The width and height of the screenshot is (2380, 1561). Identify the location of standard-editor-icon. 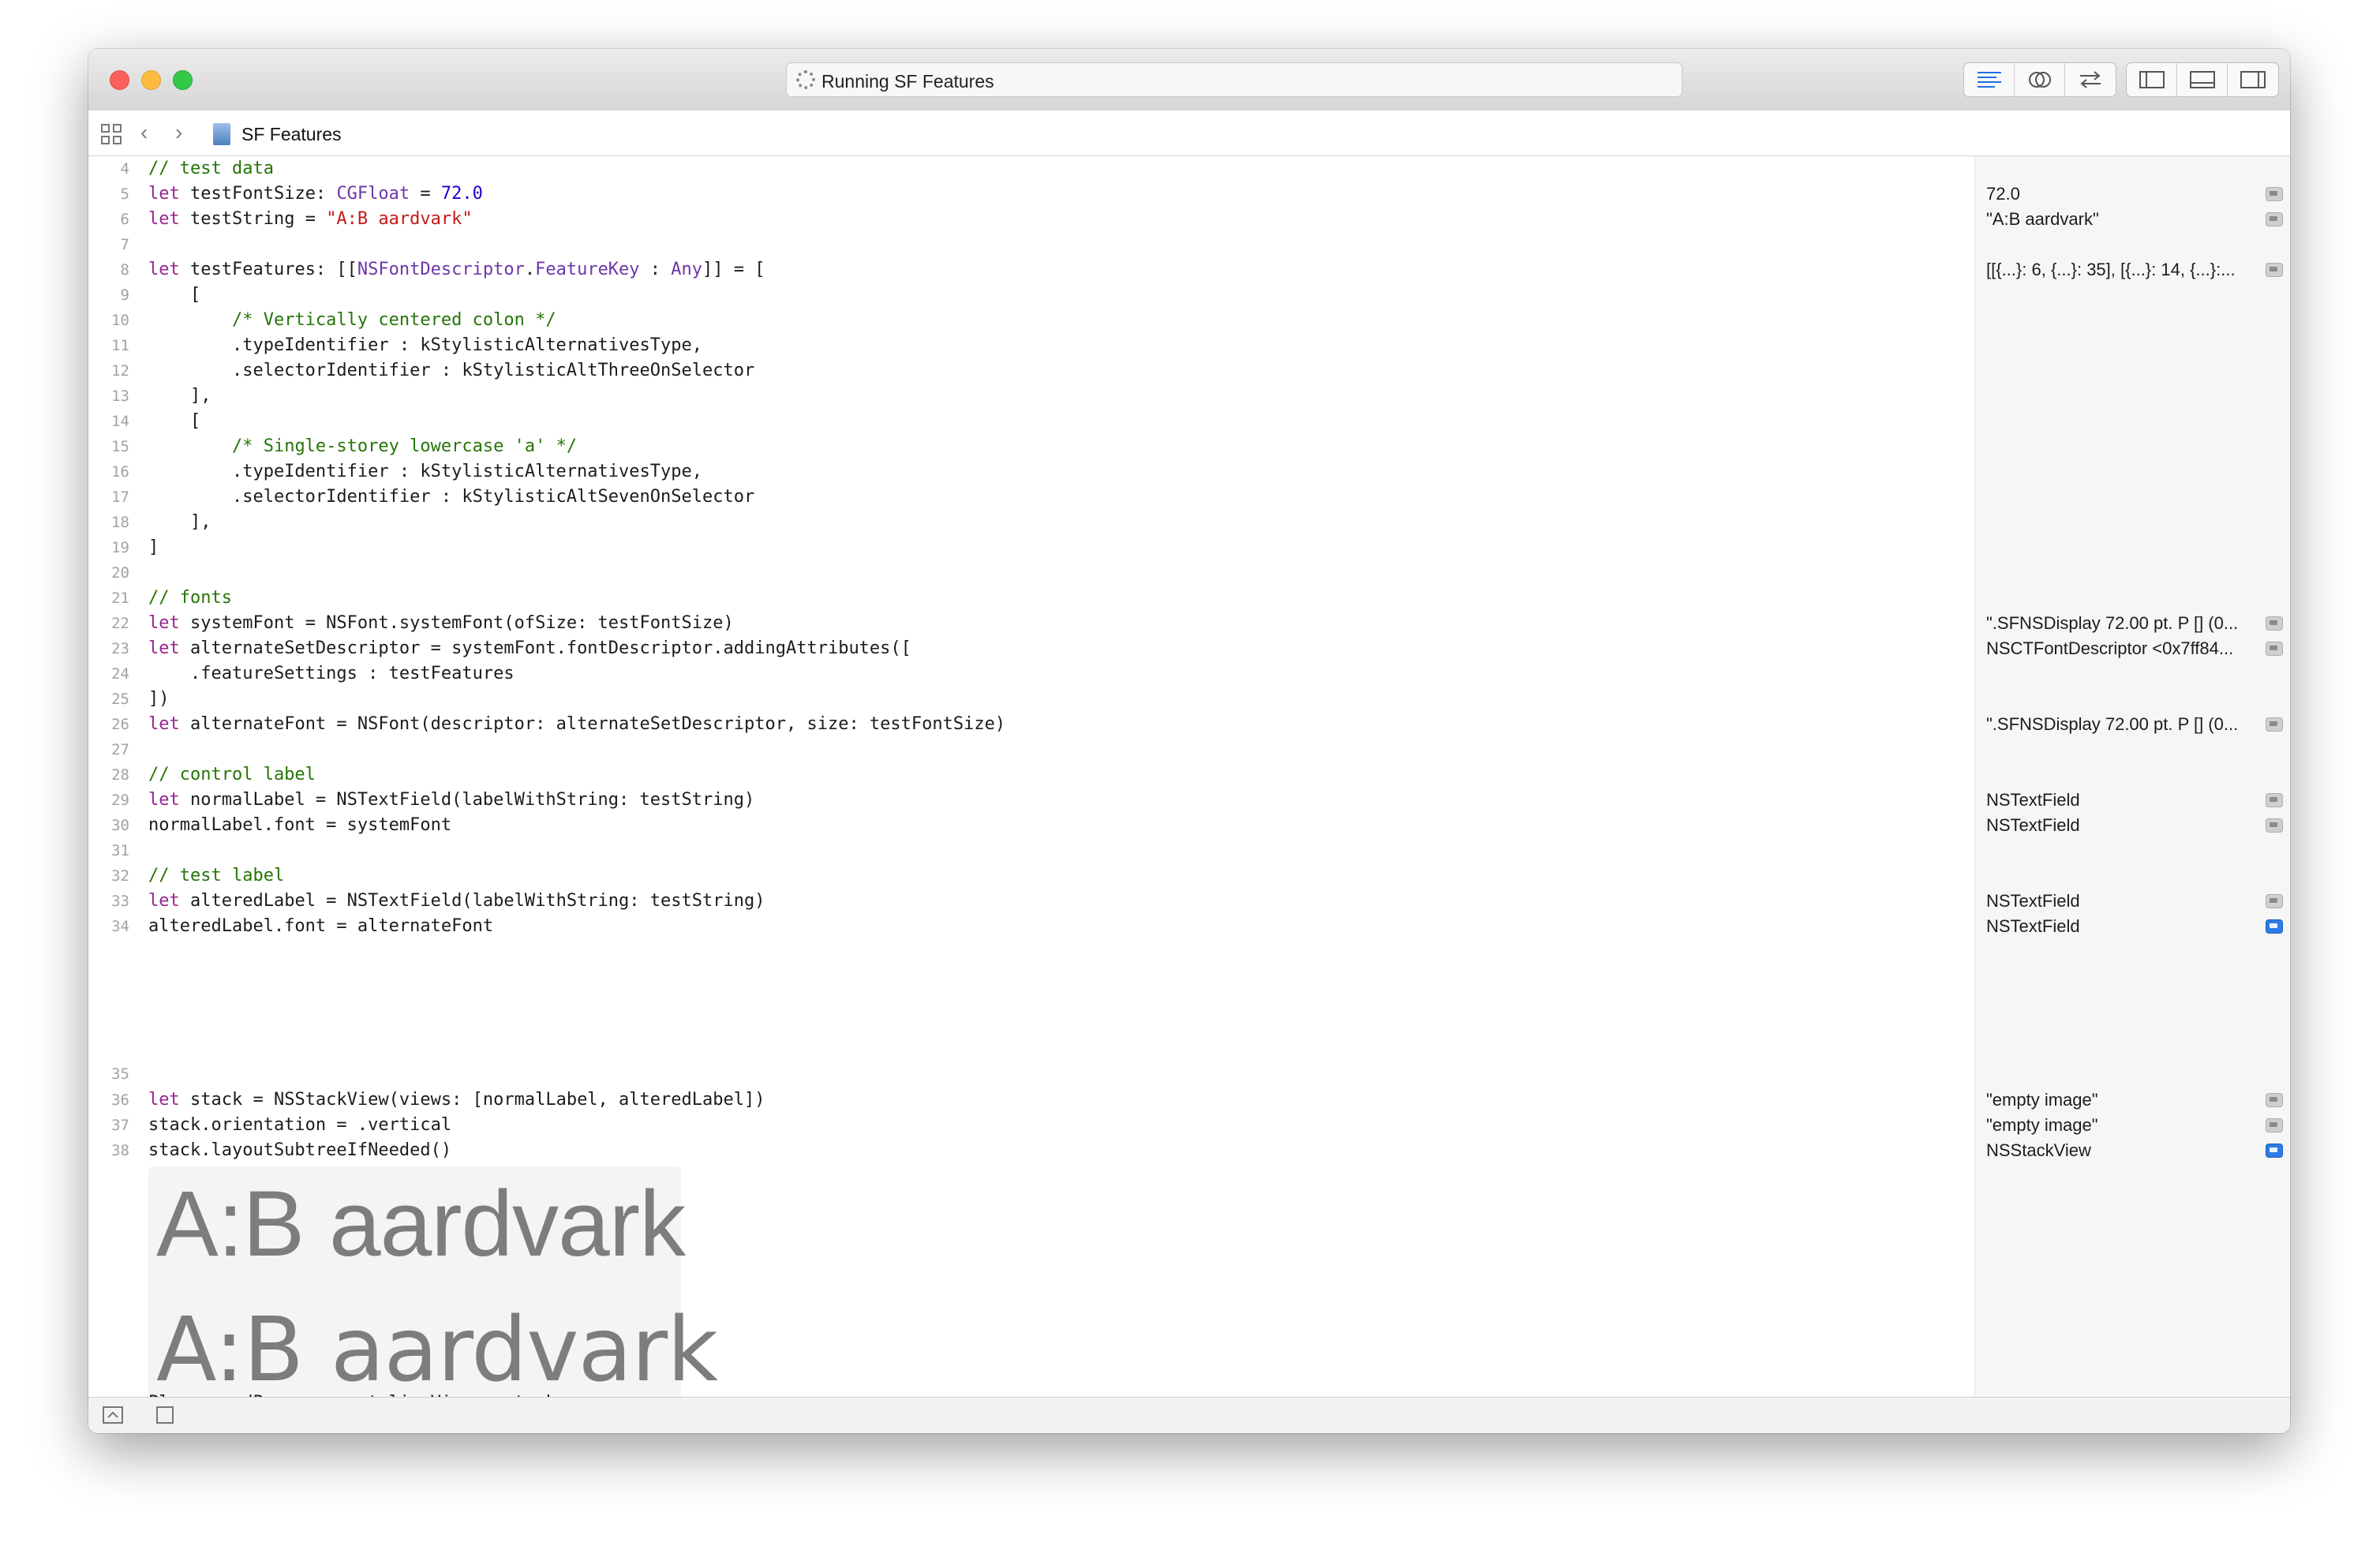
(1989, 79).